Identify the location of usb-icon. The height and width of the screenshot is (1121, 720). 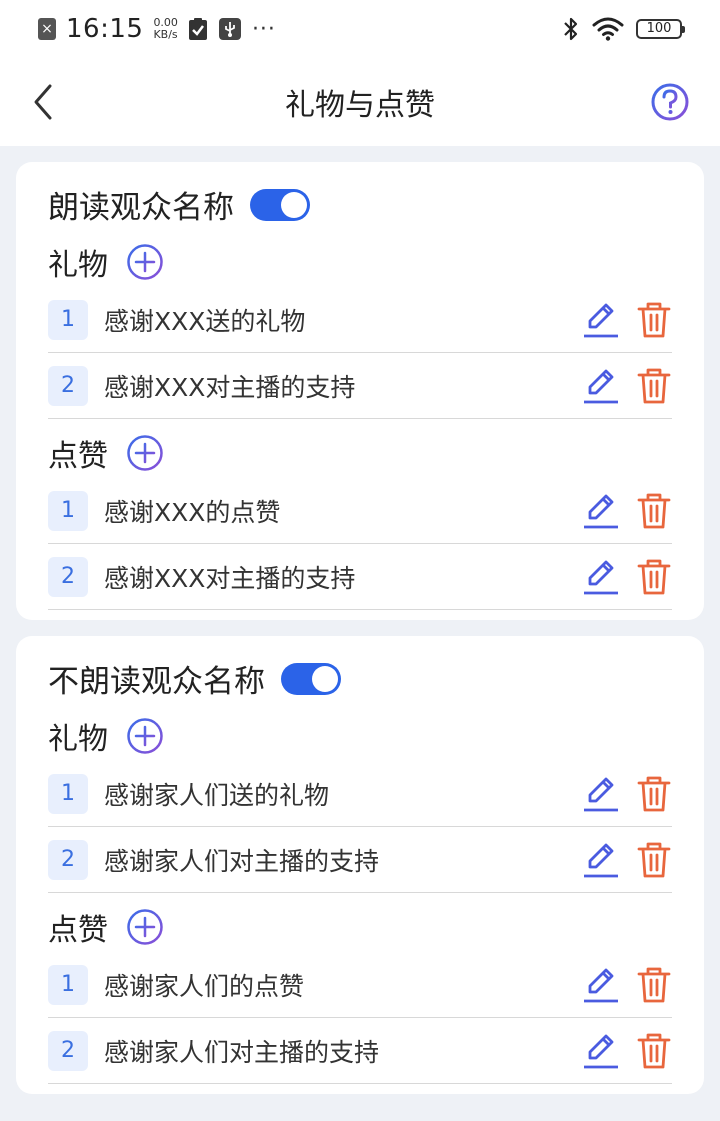
(229, 29).